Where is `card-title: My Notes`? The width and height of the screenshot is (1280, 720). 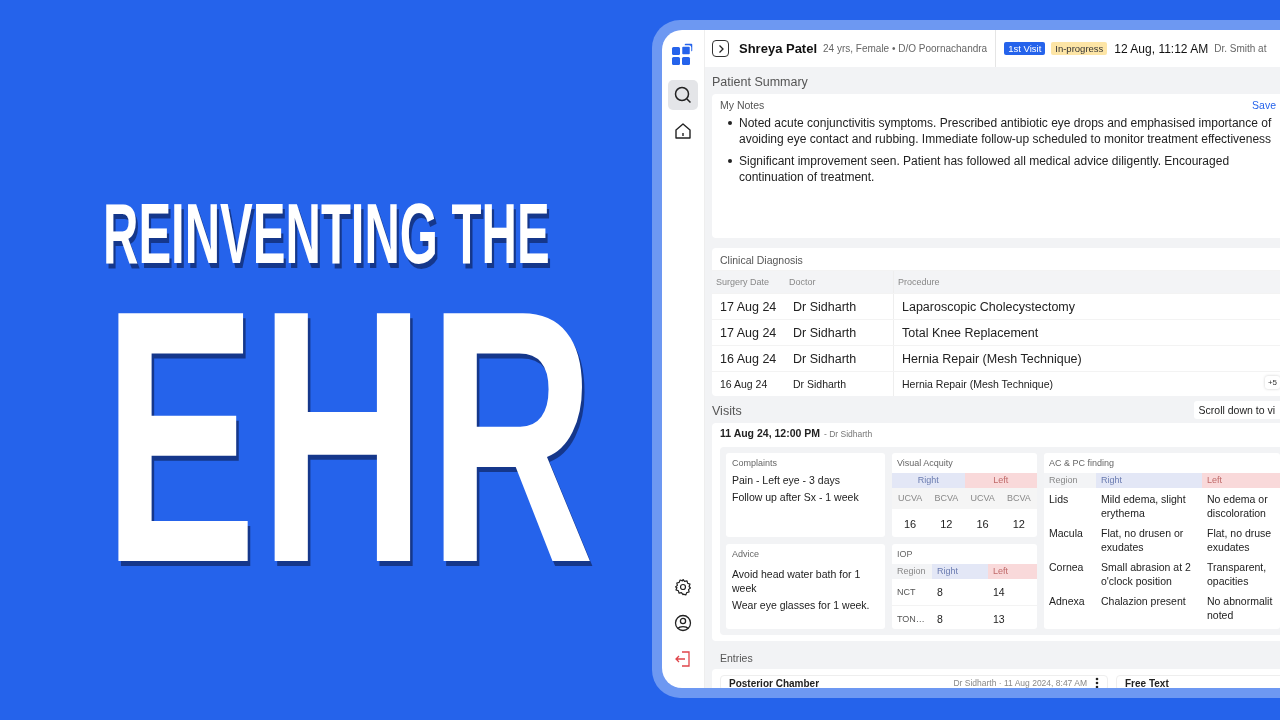 card-title: My Notes is located at coordinates (742, 105).